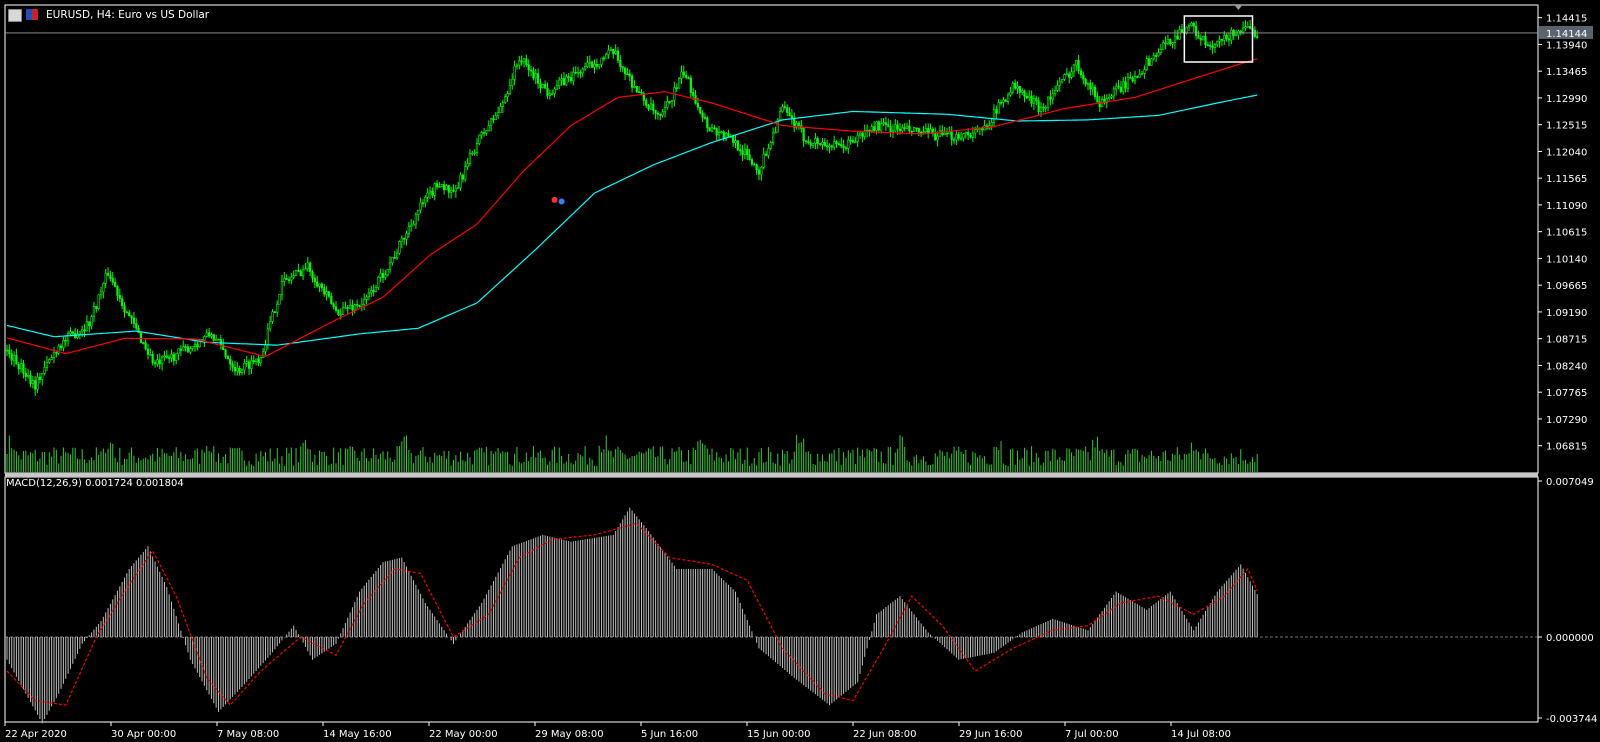 The height and width of the screenshot is (742, 1600). Describe the element at coordinates (885, 734) in the screenshot. I see `time-tick-label: 22 Jun 08:00` at that location.